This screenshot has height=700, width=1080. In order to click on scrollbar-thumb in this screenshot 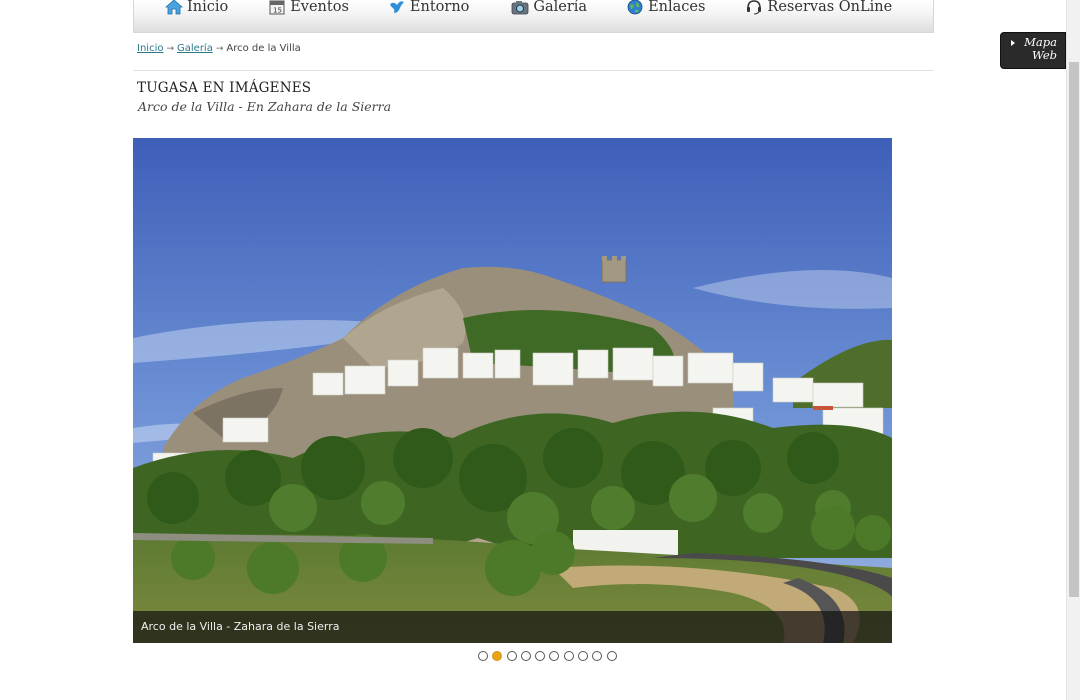, I will do `click(1074, 329)`.